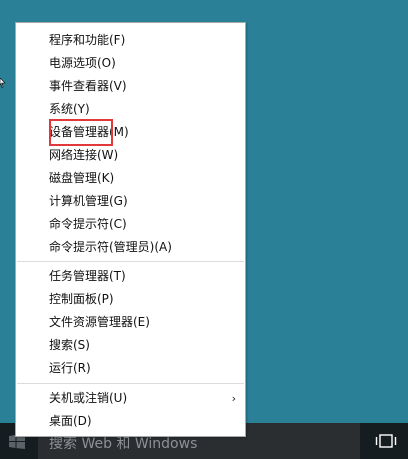  What do you see at coordinates (70, 421) in the screenshot?
I see `menu-item-label: 桌面(D)` at bounding box center [70, 421].